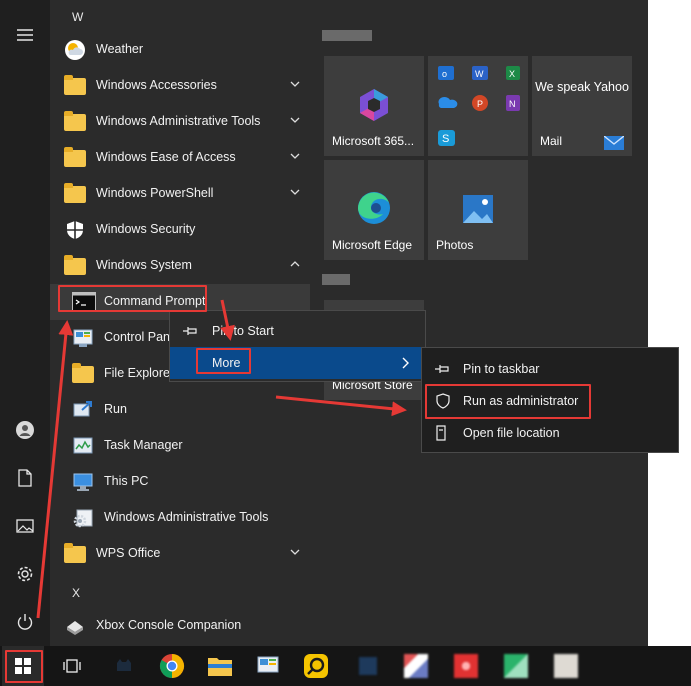 The height and width of the screenshot is (686, 691). I want to click on highlight-start-button, so click(24, 666).